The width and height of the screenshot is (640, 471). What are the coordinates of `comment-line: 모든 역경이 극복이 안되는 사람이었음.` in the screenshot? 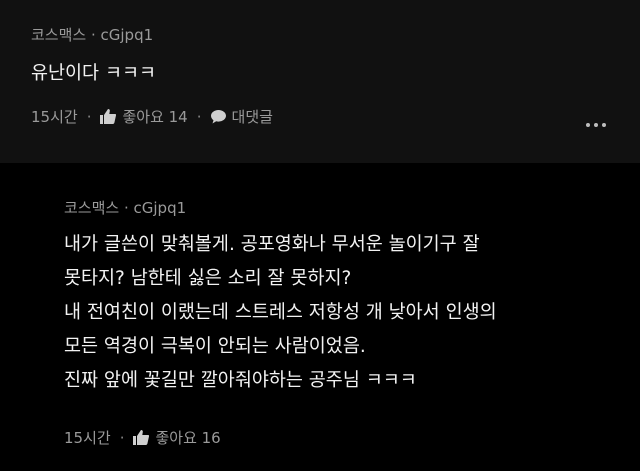 It's located at (215, 346).